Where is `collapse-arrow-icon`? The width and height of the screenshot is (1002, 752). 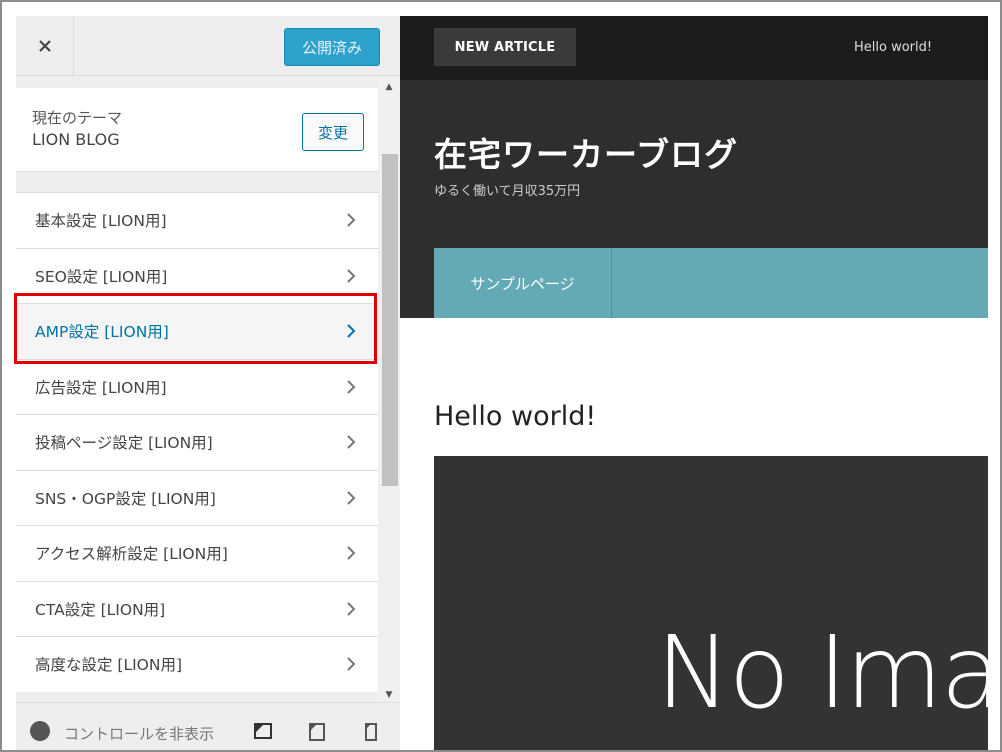
collapse-arrow-icon is located at coordinates (40, 731).